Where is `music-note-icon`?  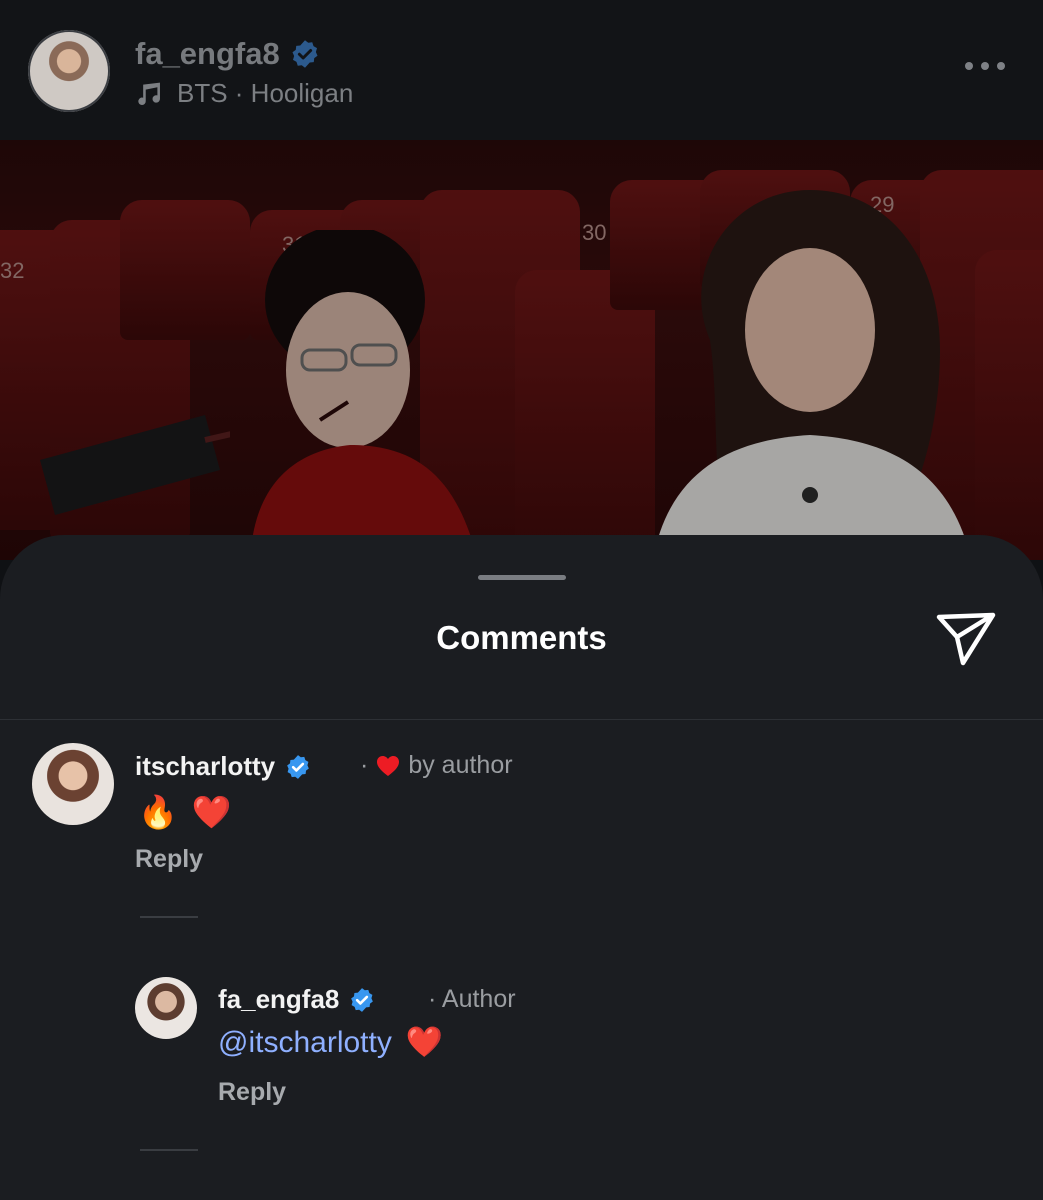 music-note-icon is located at coordinates (149, 93).